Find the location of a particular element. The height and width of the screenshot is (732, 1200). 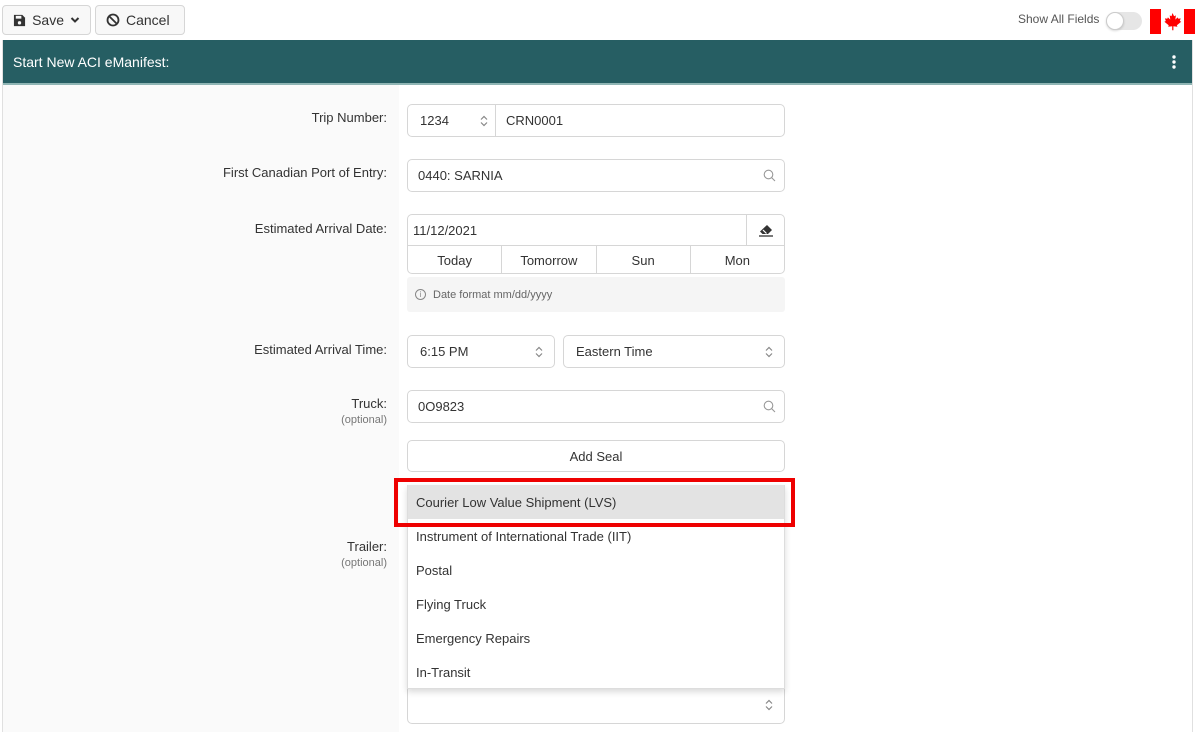

port-of-entry-value: 0440: SARNIA is located at coordinates (460, 175).